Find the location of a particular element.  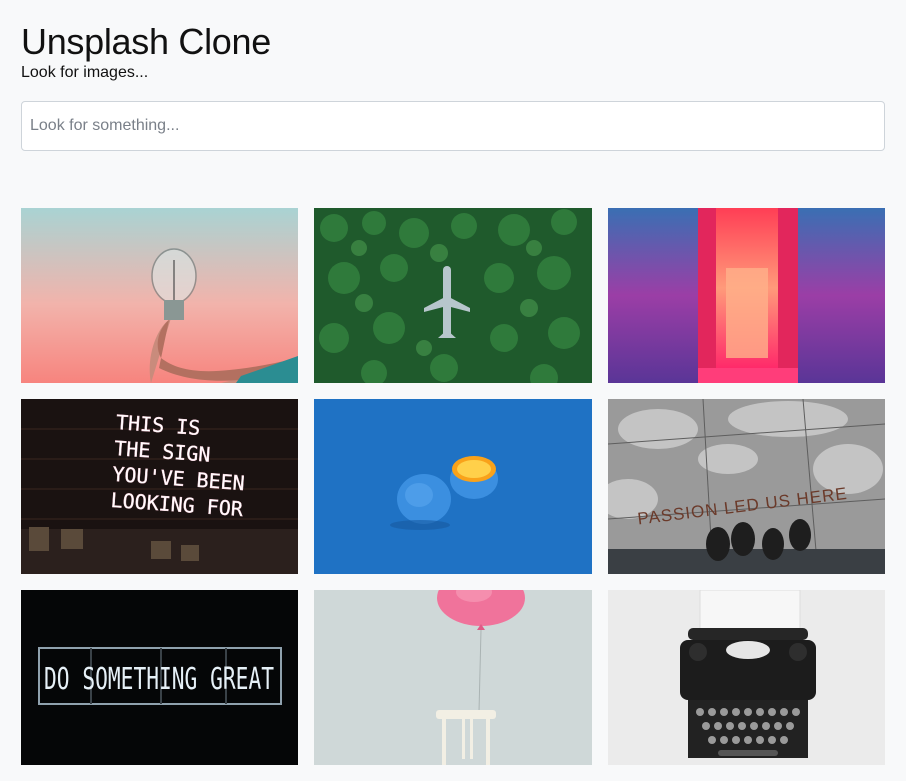

typewriter-photo-icon is located at coordinates (746, 677).